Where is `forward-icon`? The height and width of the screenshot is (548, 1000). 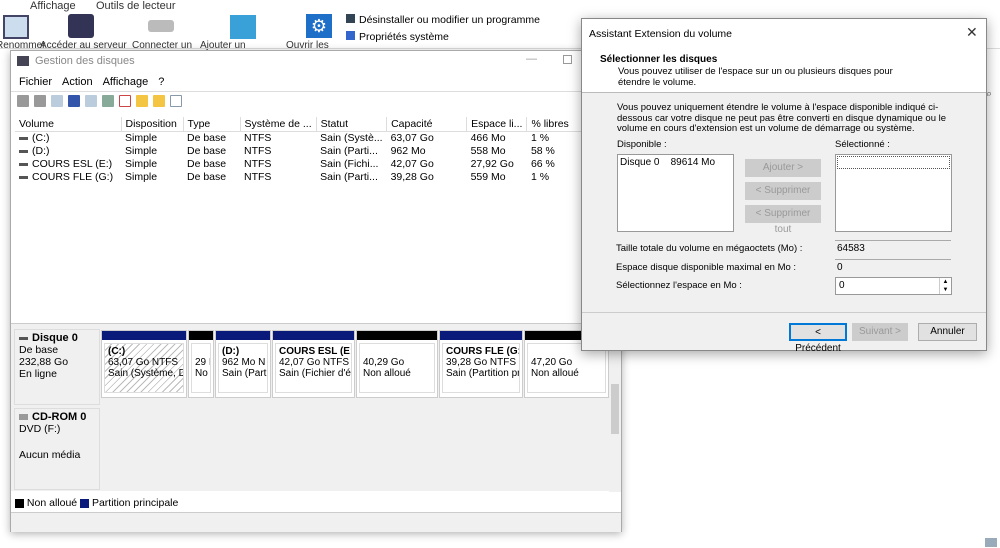
forward-icon is located at coordinates (40, 101).